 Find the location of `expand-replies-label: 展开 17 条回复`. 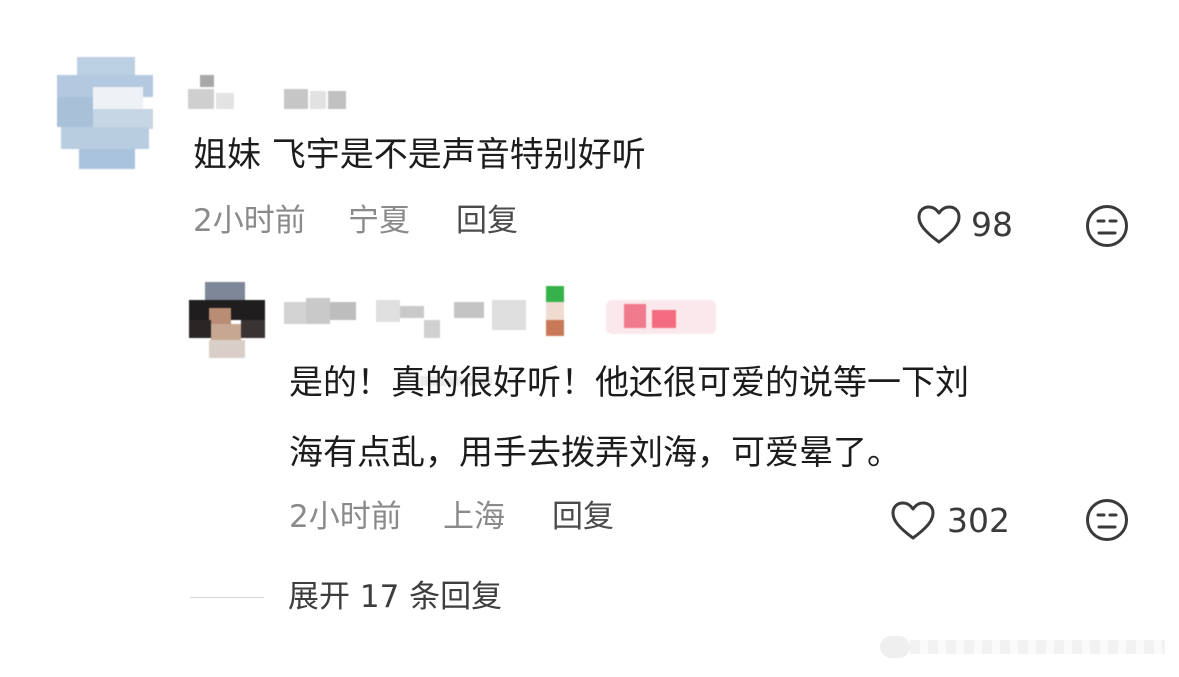

expand-replies-label: 展开 17 条回复 is located at coordinates (395, 597).